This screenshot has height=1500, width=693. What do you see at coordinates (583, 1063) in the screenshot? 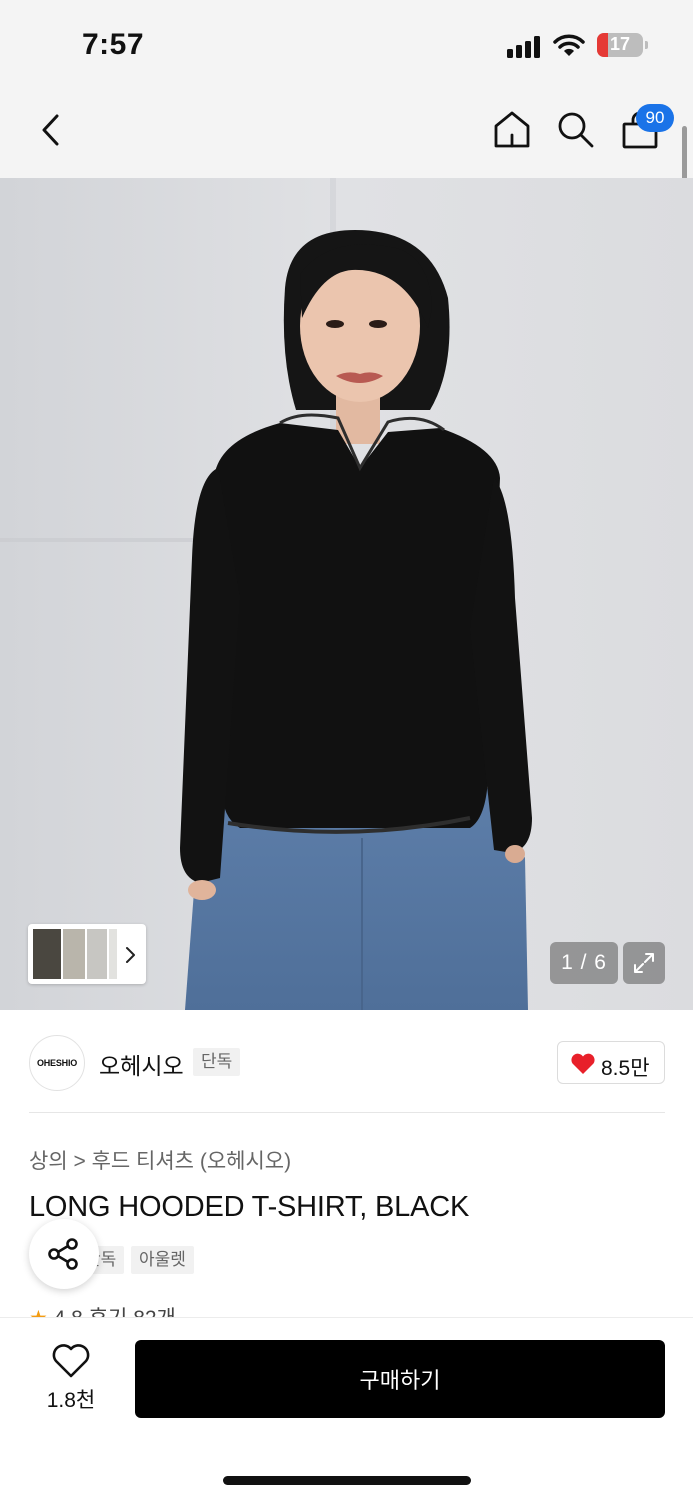
I see `heart-filled-icon` at bounding box center [583, 1063].